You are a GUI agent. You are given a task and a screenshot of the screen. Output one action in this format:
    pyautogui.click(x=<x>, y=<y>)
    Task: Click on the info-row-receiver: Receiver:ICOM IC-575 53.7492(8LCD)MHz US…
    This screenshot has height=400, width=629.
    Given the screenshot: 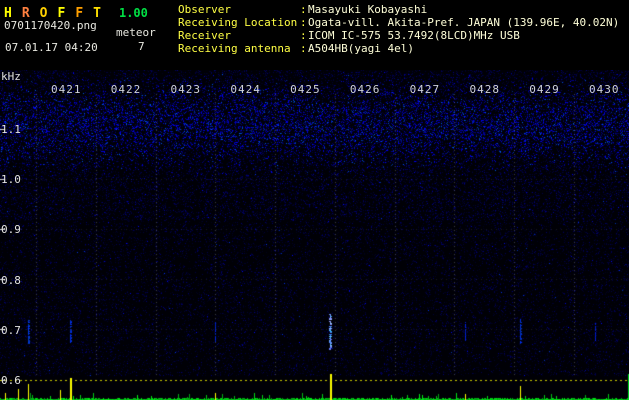 What is the action you would take?
    pyautogui.click(x=398, y=35)
    